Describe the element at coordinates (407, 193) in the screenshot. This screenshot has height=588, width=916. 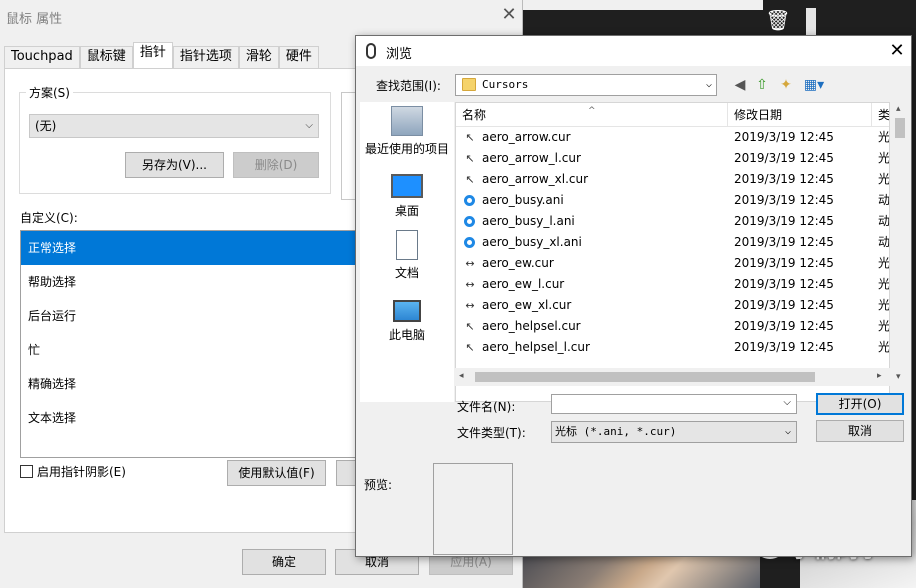
I see `place-desktop: 桌面` at that location.